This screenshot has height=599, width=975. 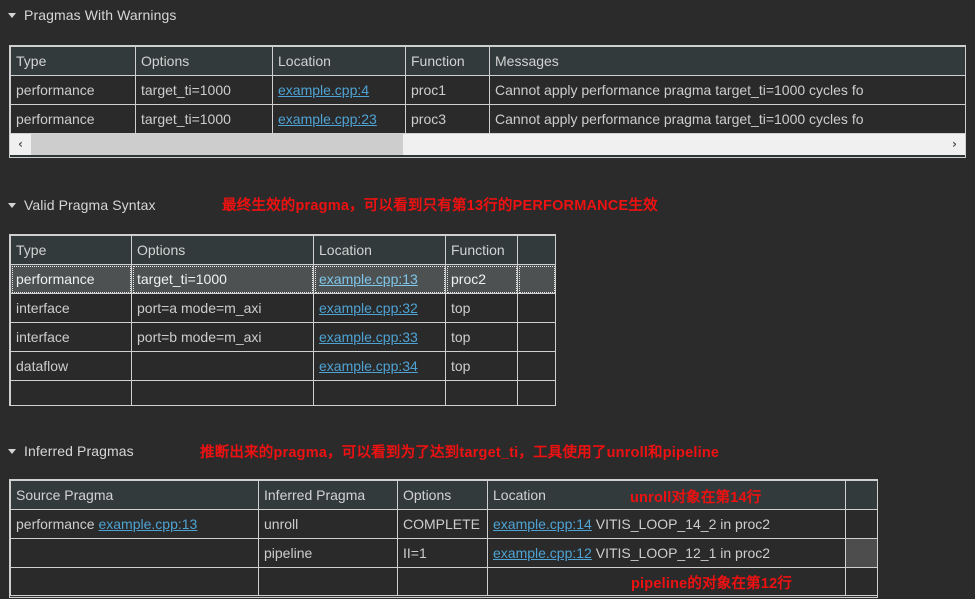 I want to click on annotation-pipeline-location: pipeline的对象在第12行, so click(x=712, y=584).